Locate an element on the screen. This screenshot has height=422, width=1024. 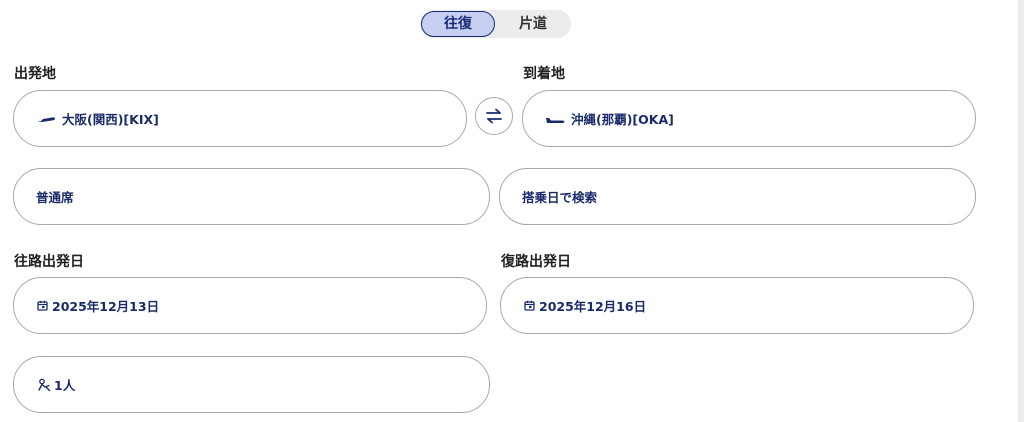
cabin-class-field: 普通席 is located at coordinates (251, 196).